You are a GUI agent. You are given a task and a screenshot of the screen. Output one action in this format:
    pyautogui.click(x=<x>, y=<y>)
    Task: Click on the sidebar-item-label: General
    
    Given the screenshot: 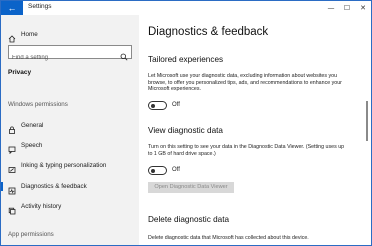 What is the action you would take?
    pyautogui.click(x=32, y=125)
    